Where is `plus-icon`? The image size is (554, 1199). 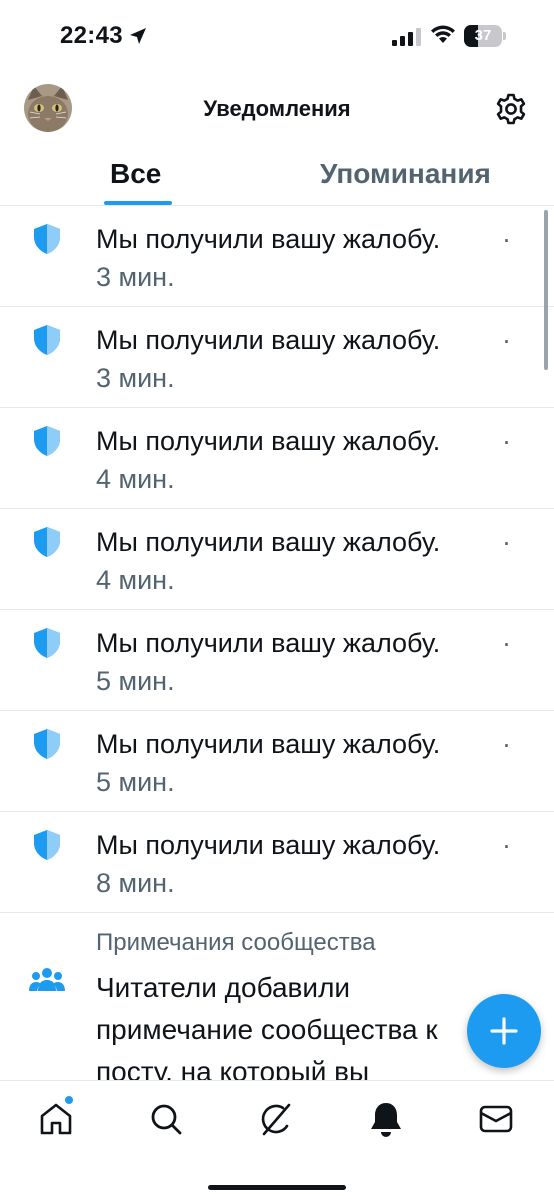
plus-icon is located at coordinates (504, 1031).